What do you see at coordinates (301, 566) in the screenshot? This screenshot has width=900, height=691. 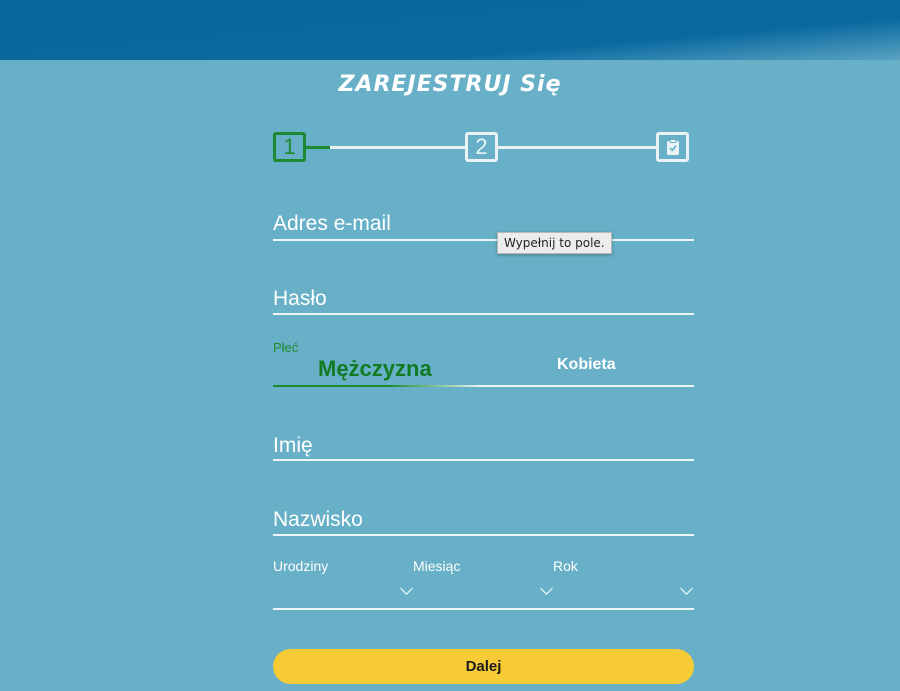 I see `birth-day-label: Urodziny` at bounding box center [301, 566].